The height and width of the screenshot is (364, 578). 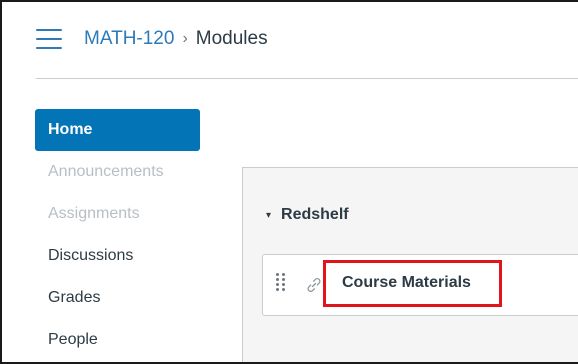 I want to click on nav-item-home: Home, so click(x=117, y=130).